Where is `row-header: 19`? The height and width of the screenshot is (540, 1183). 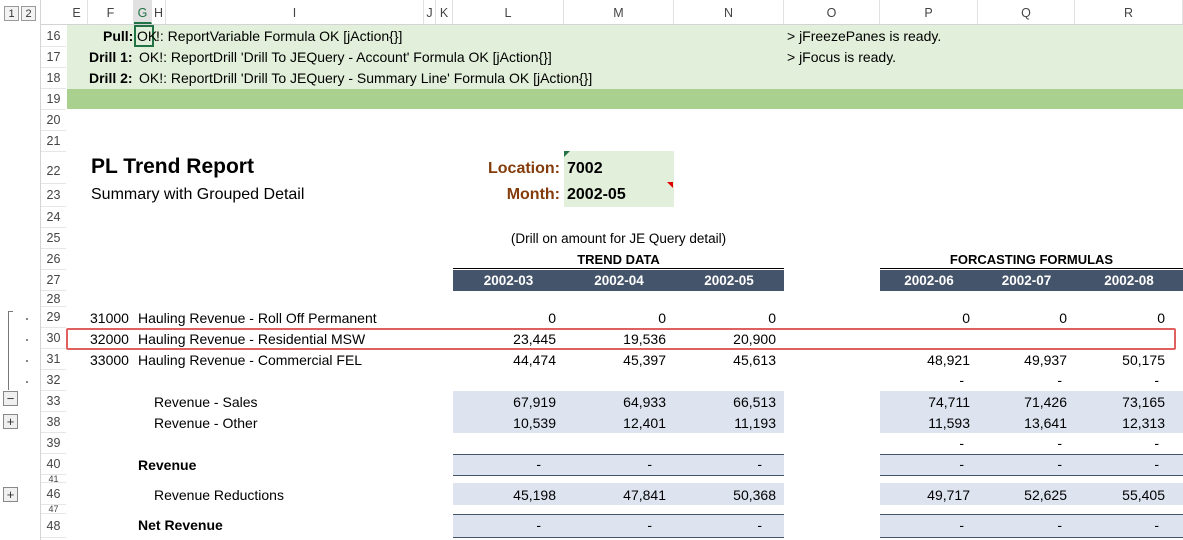
row-header: 19 is located at coordinates (53, 99).